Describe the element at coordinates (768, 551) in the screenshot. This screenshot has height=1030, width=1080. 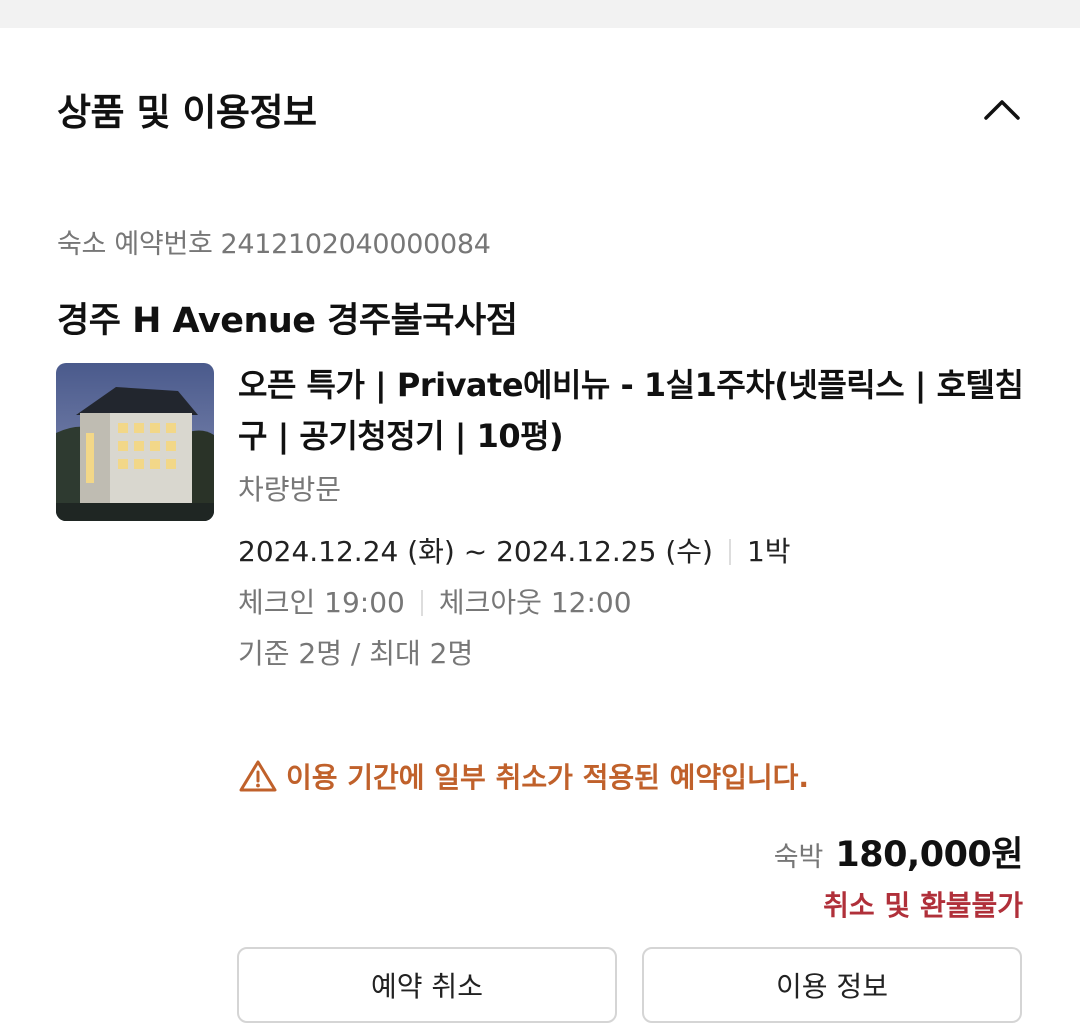
I see `nights: 1박` at that location.